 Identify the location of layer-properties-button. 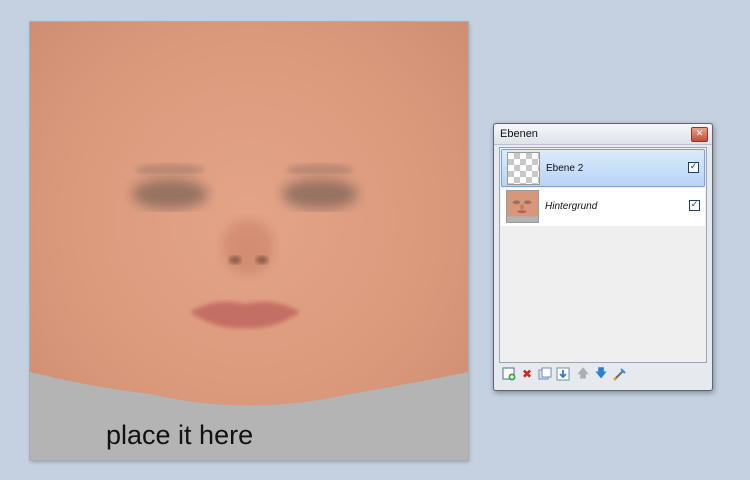
(619, 374).